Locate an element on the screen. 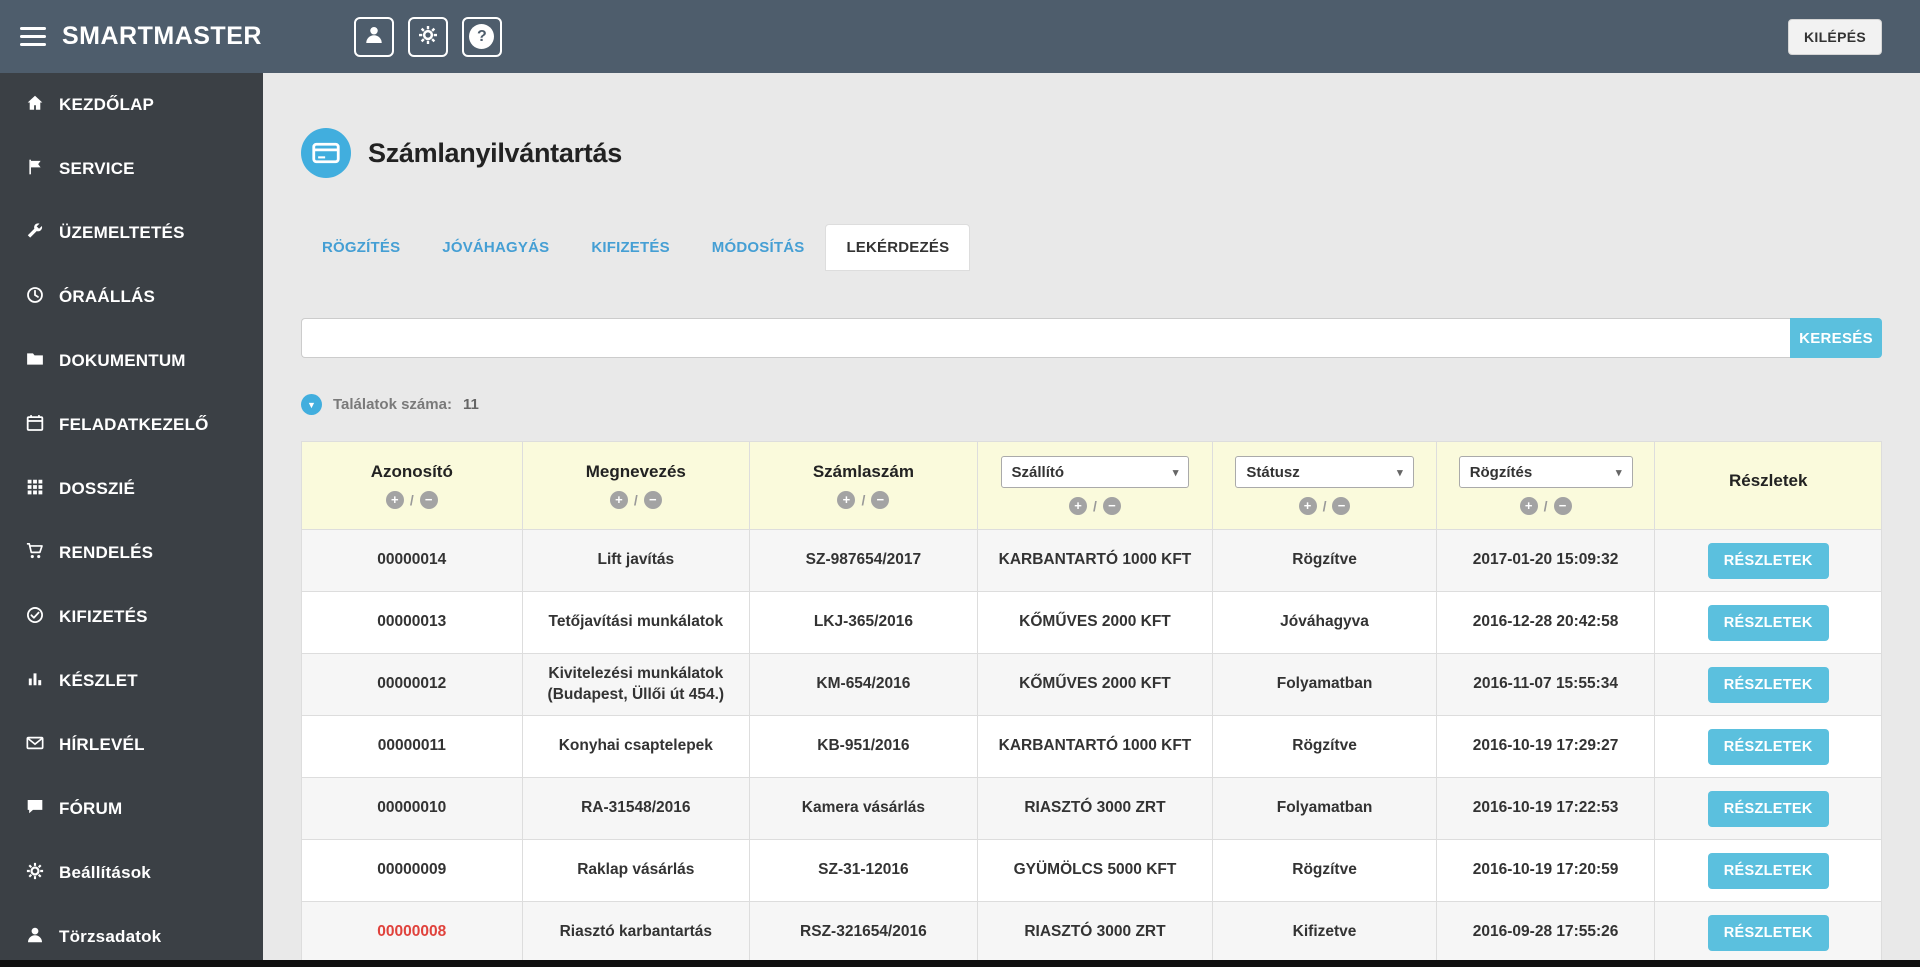 This screenshot has height=967, width=1920. cart-icon is located at coordinates (35, 553).